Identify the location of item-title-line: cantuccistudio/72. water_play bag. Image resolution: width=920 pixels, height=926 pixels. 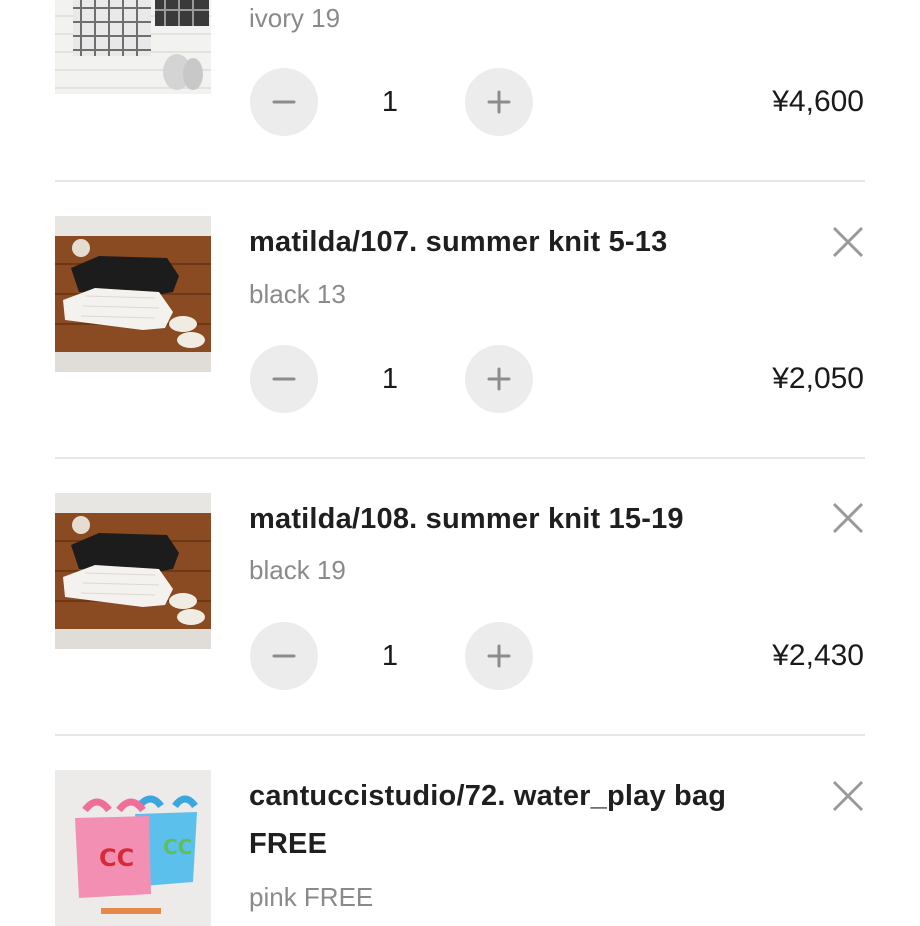
(488, 796).